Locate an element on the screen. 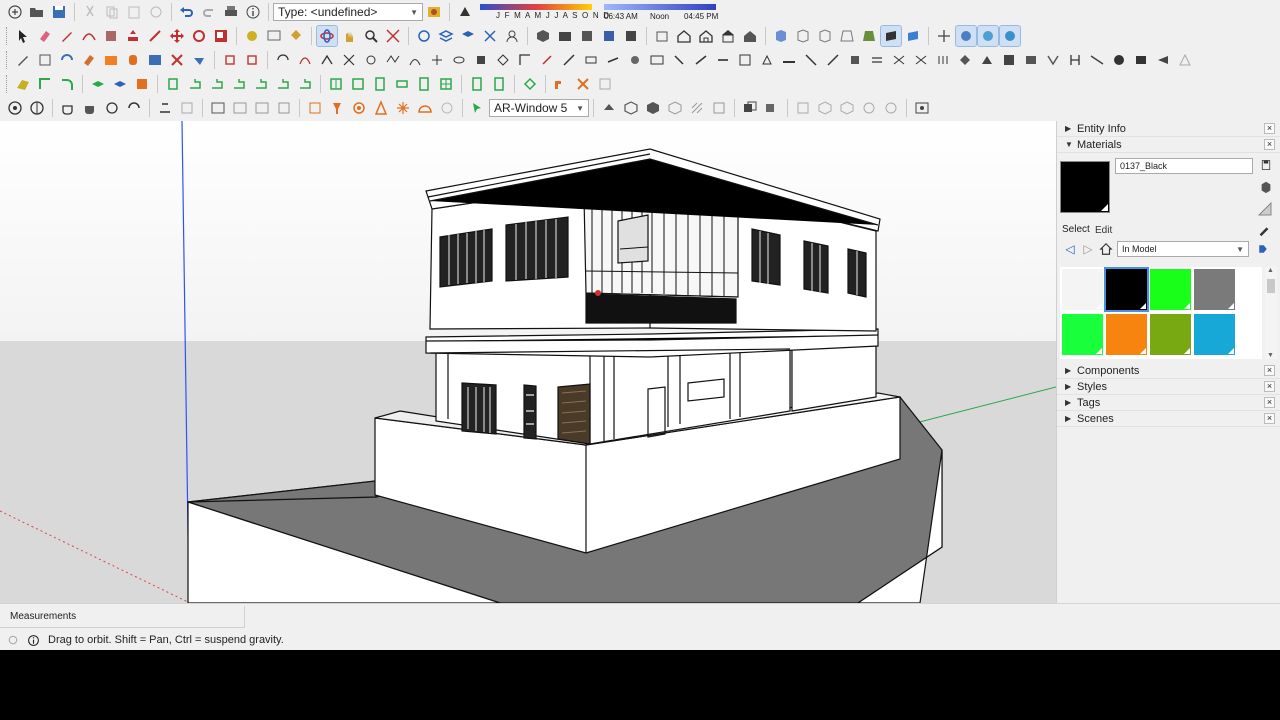  extension-35-icon is located at coordinates (1031, 60).